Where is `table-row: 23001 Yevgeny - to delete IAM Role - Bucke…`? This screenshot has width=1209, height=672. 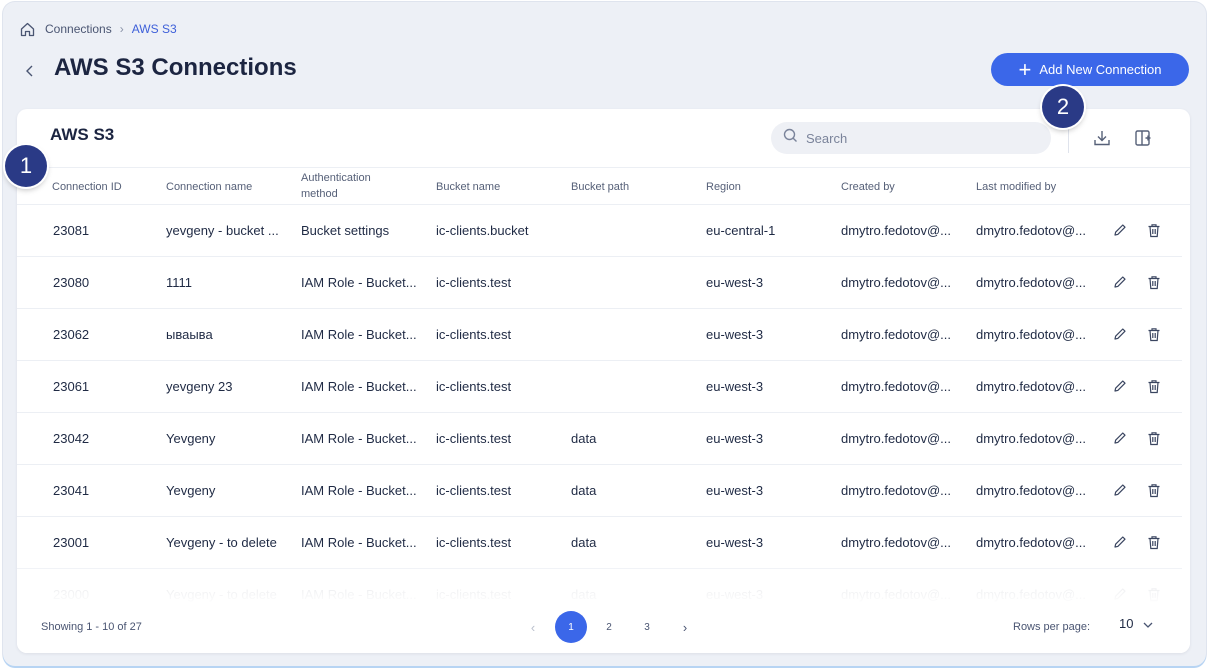
table-row: 23001 Yevgeny - to delete IAM Role - Bucke… is located at coordinates (599, 543).